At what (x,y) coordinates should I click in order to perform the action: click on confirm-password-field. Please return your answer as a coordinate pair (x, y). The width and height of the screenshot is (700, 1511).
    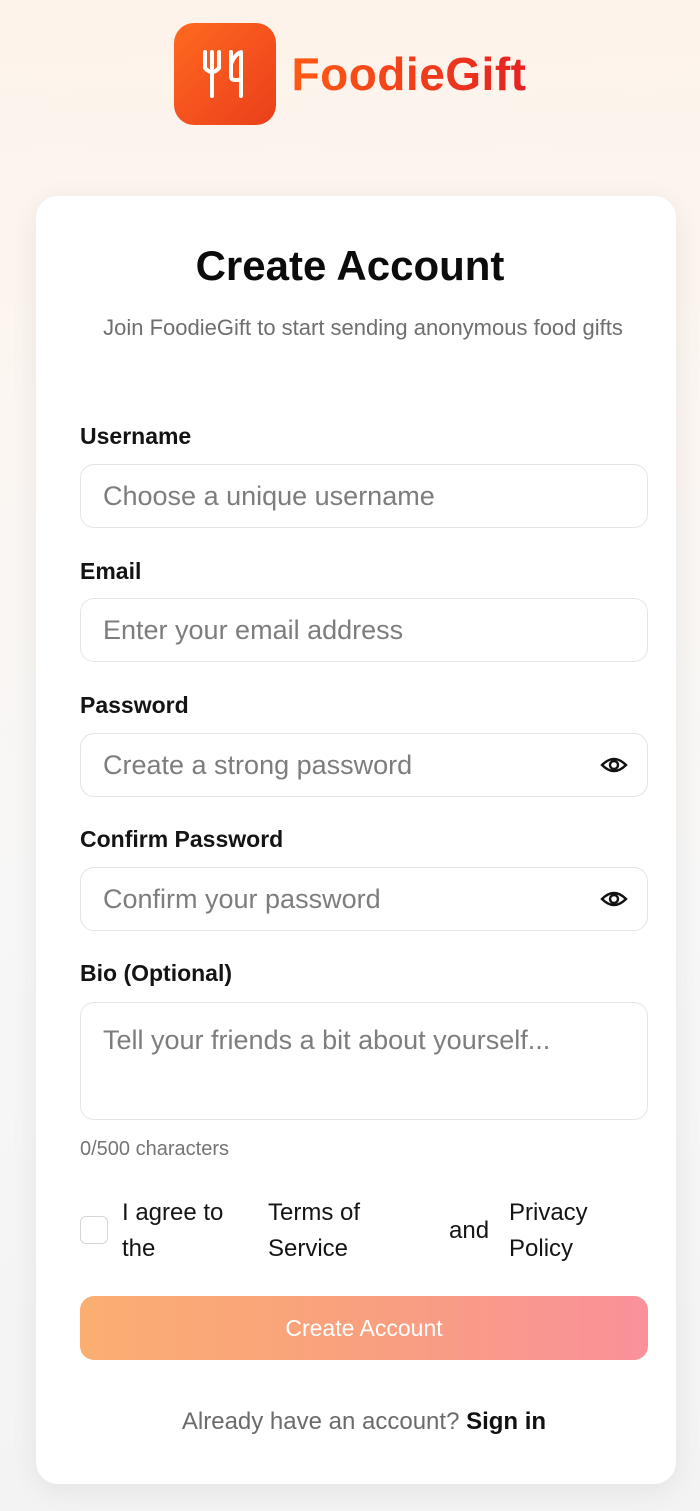
    Looking at the image, I should click on (364, 899).